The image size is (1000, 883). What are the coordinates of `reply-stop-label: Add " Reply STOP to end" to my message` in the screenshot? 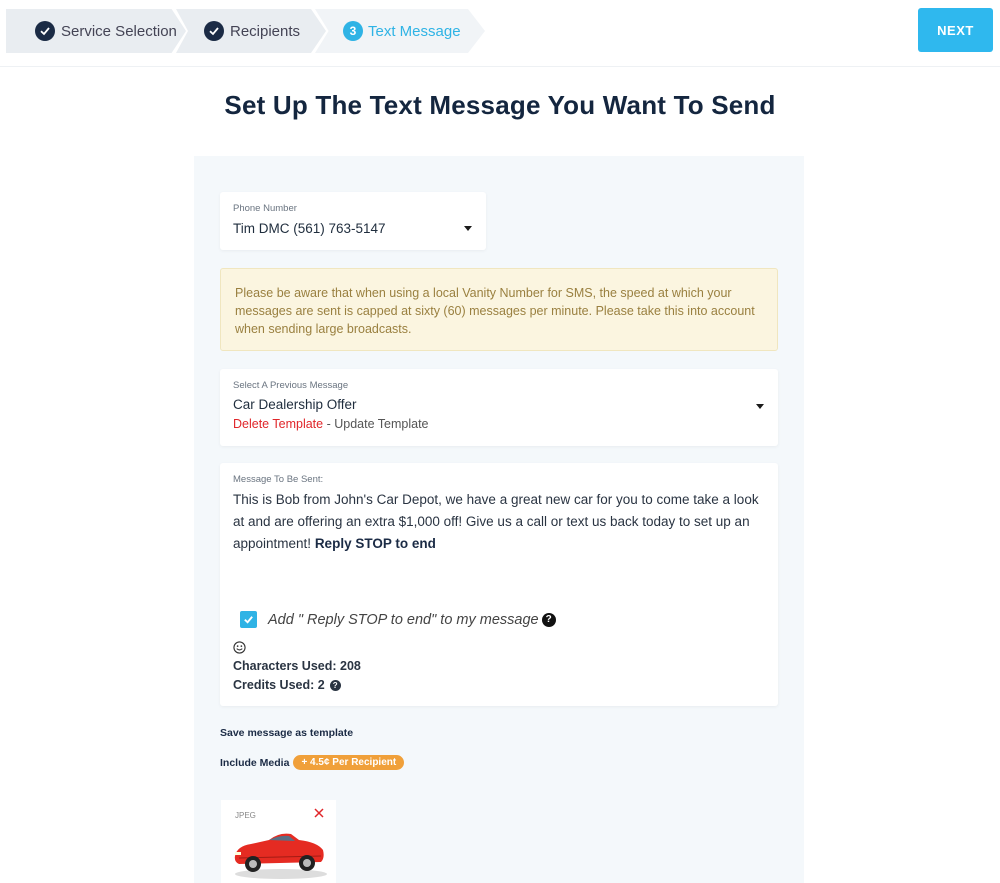 It's located at (403, 619).